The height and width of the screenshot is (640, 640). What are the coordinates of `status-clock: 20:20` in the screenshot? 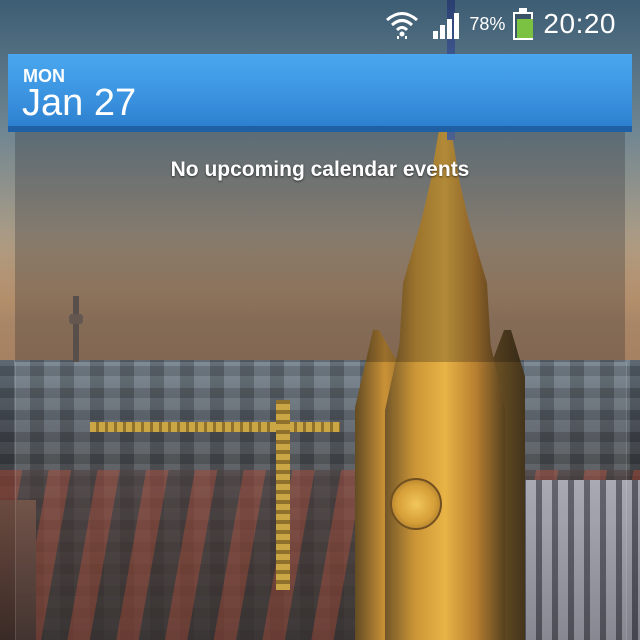 It's located at (579, 23).